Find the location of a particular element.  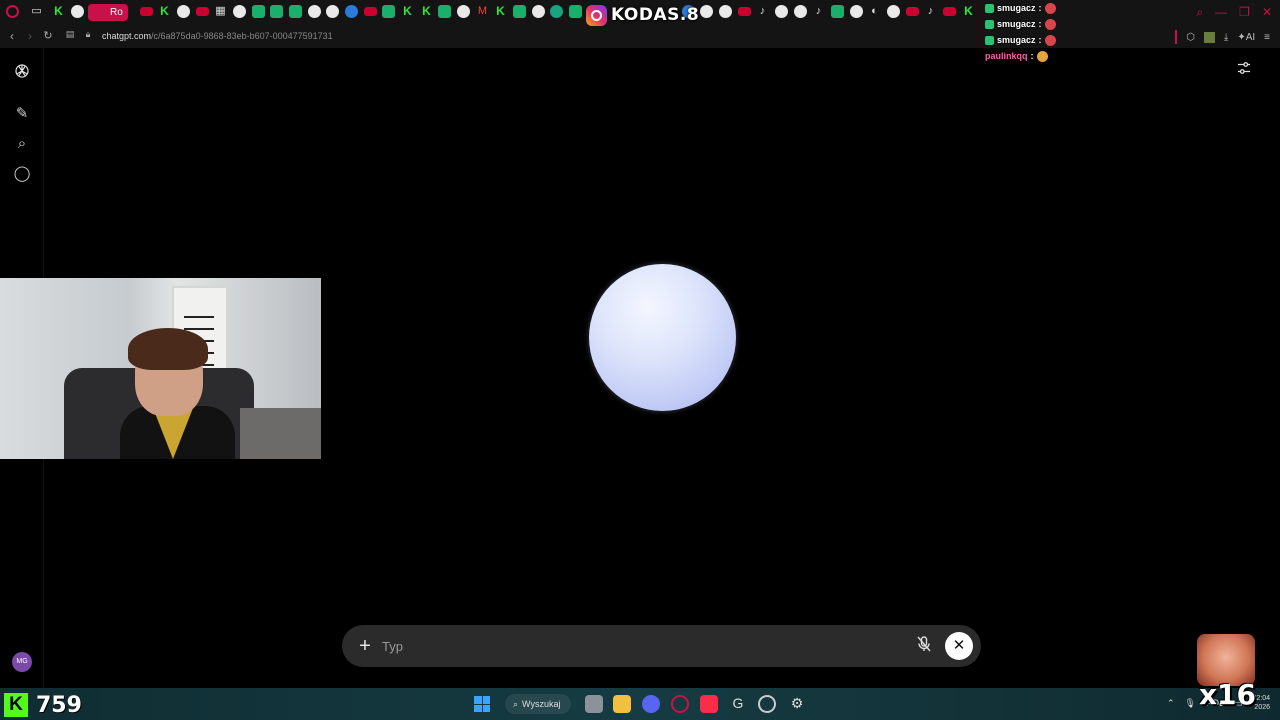

close-window-icon: ✕ is located at coordinates (1267, 12).